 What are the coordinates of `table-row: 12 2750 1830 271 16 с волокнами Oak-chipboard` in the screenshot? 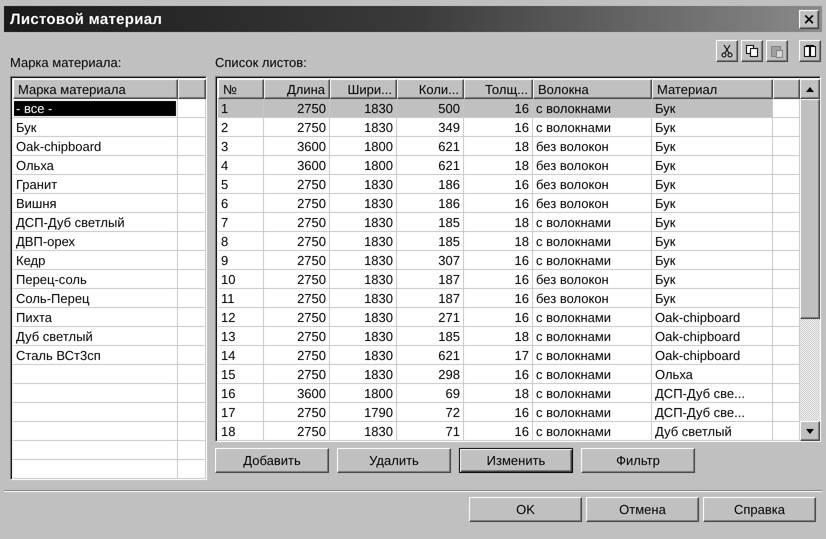 It's located at (509, 317).